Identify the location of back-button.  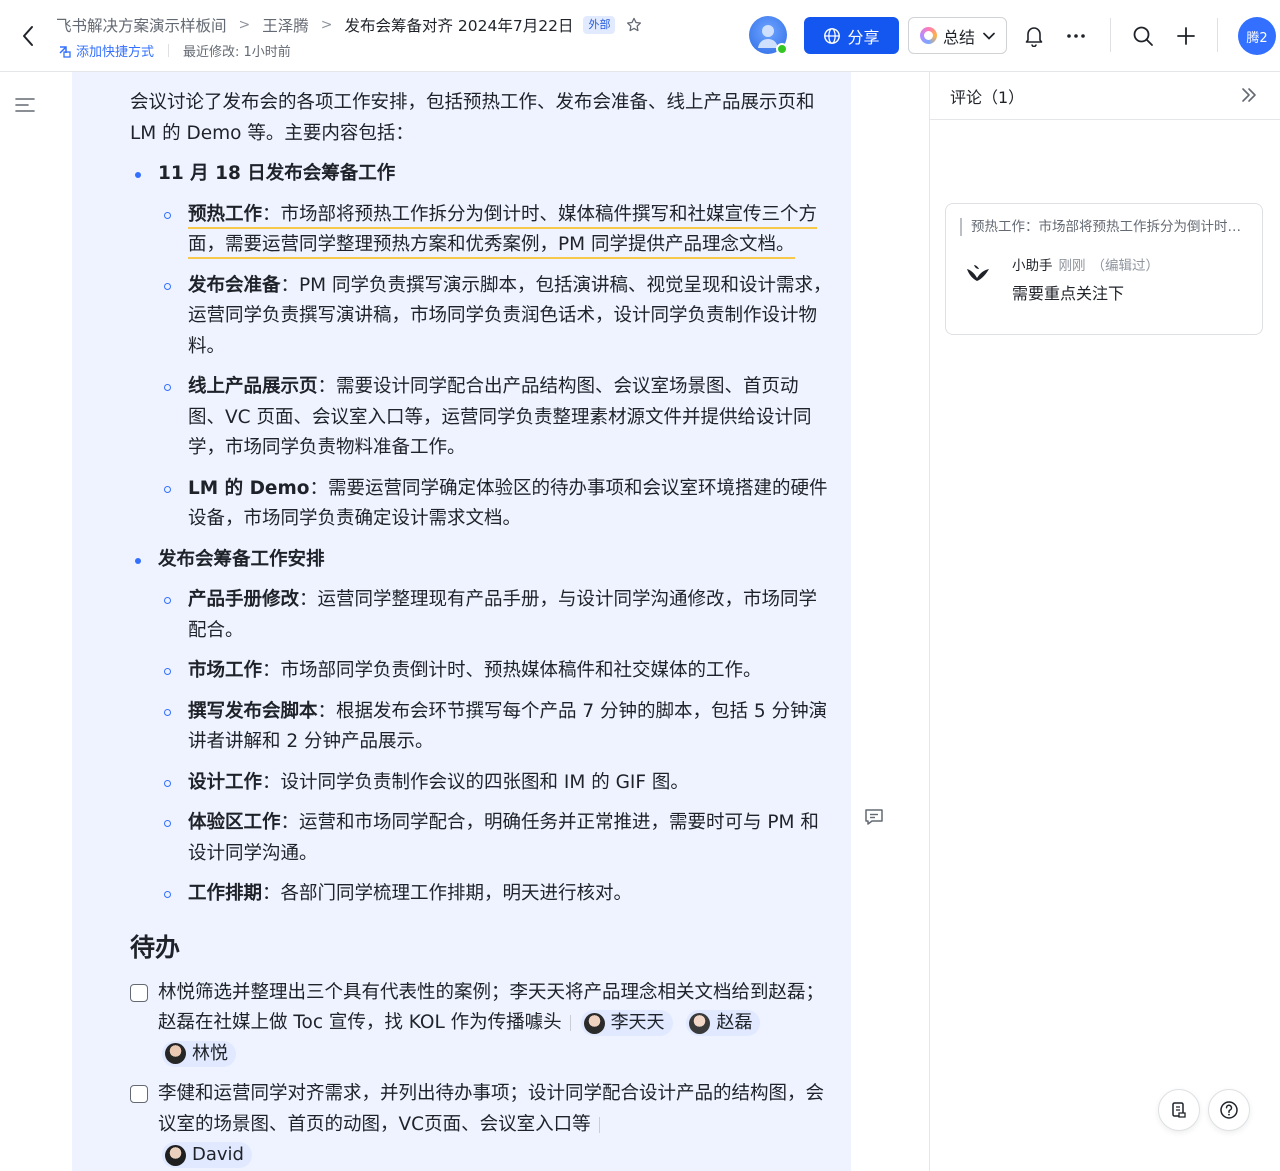
(28, 36).